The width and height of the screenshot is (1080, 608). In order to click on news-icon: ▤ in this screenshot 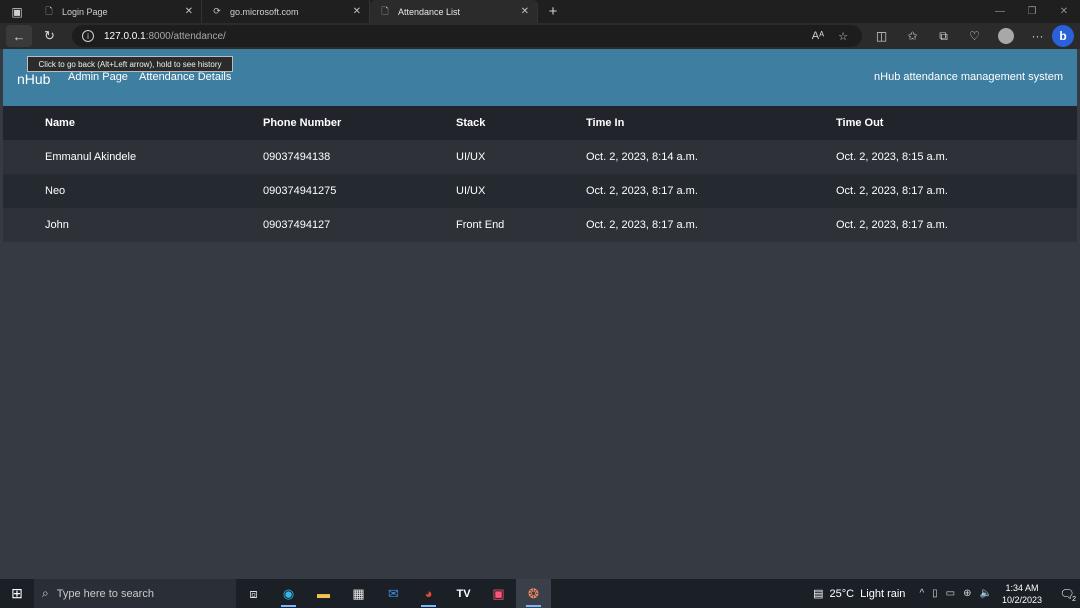, I will do `click(818, 594)`.